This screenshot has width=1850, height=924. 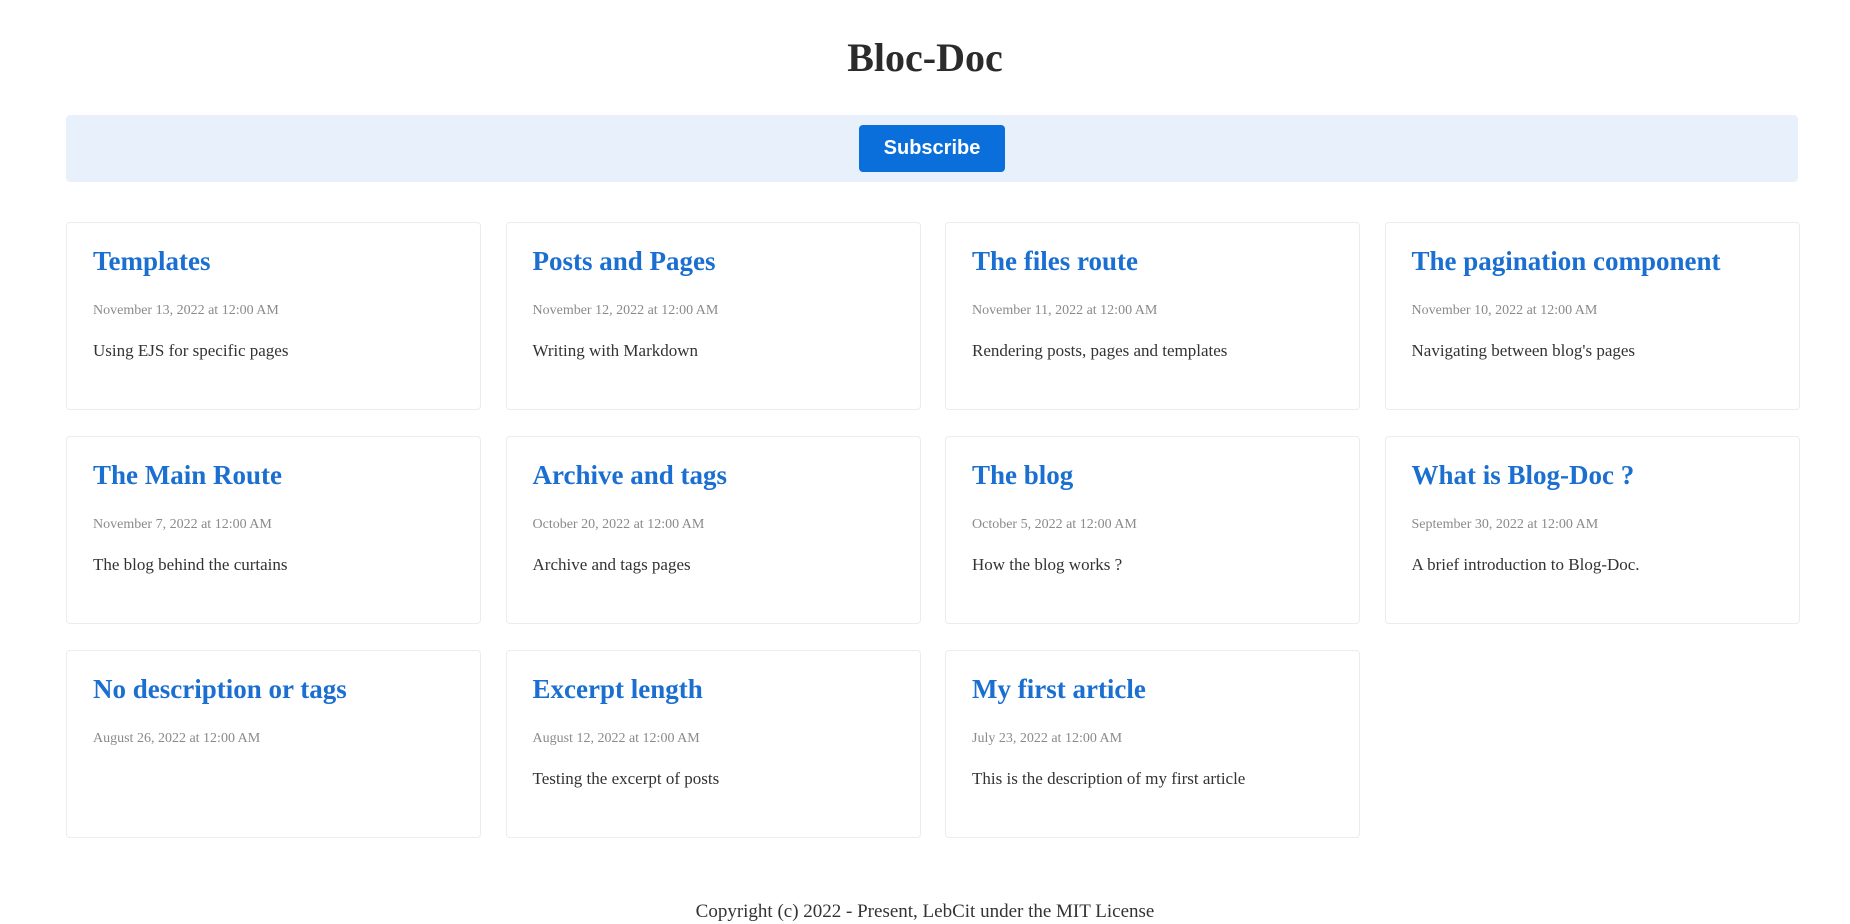 What do you see at coordinates (186, 310) in the screenshot?
I see `post-date: November 13, 2022 at 12:00 AM` at bounding box center [186, 310].